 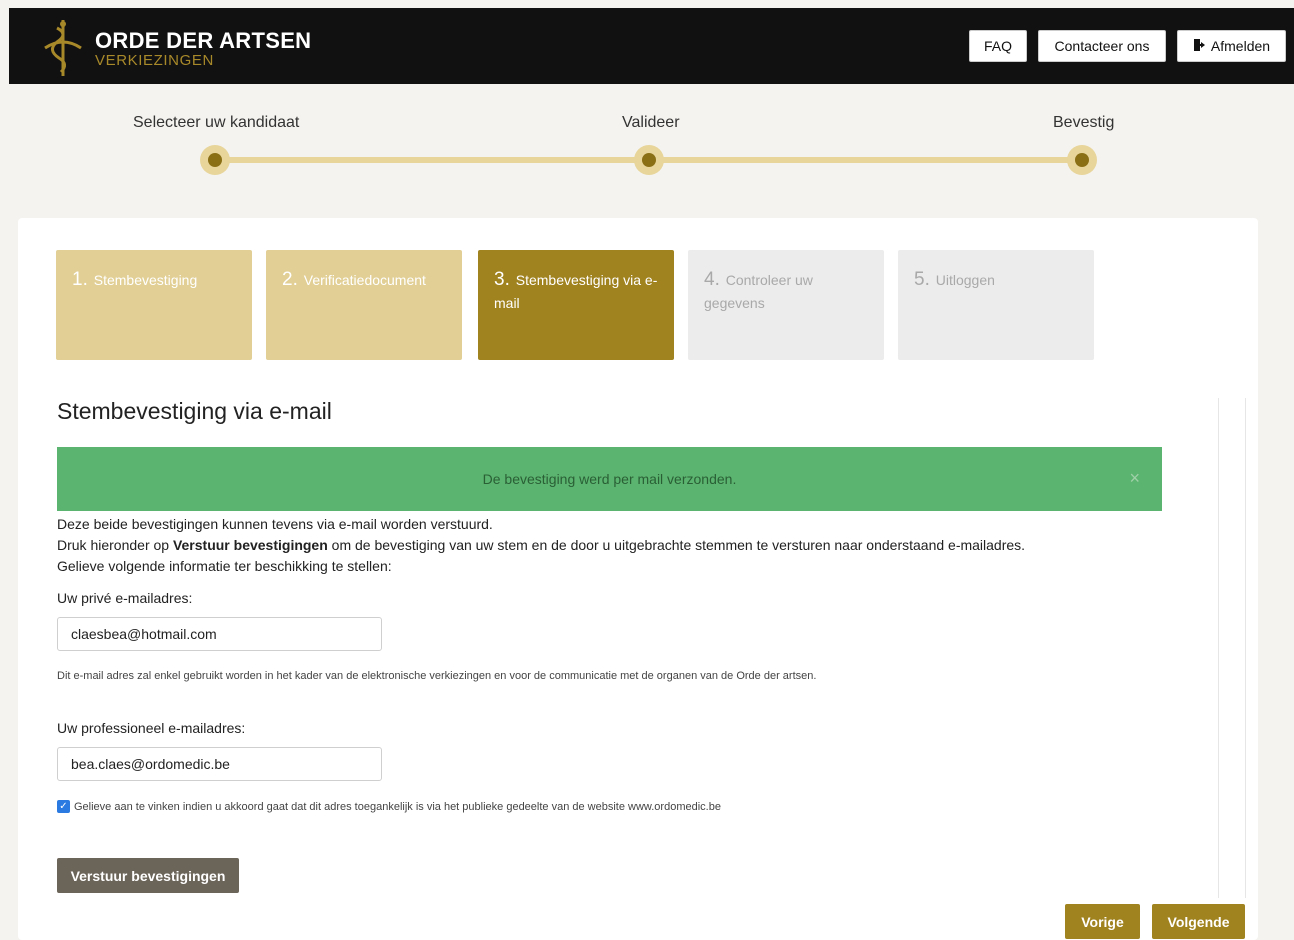 I want to click on logout-icon, so click(x=1200, y=46).